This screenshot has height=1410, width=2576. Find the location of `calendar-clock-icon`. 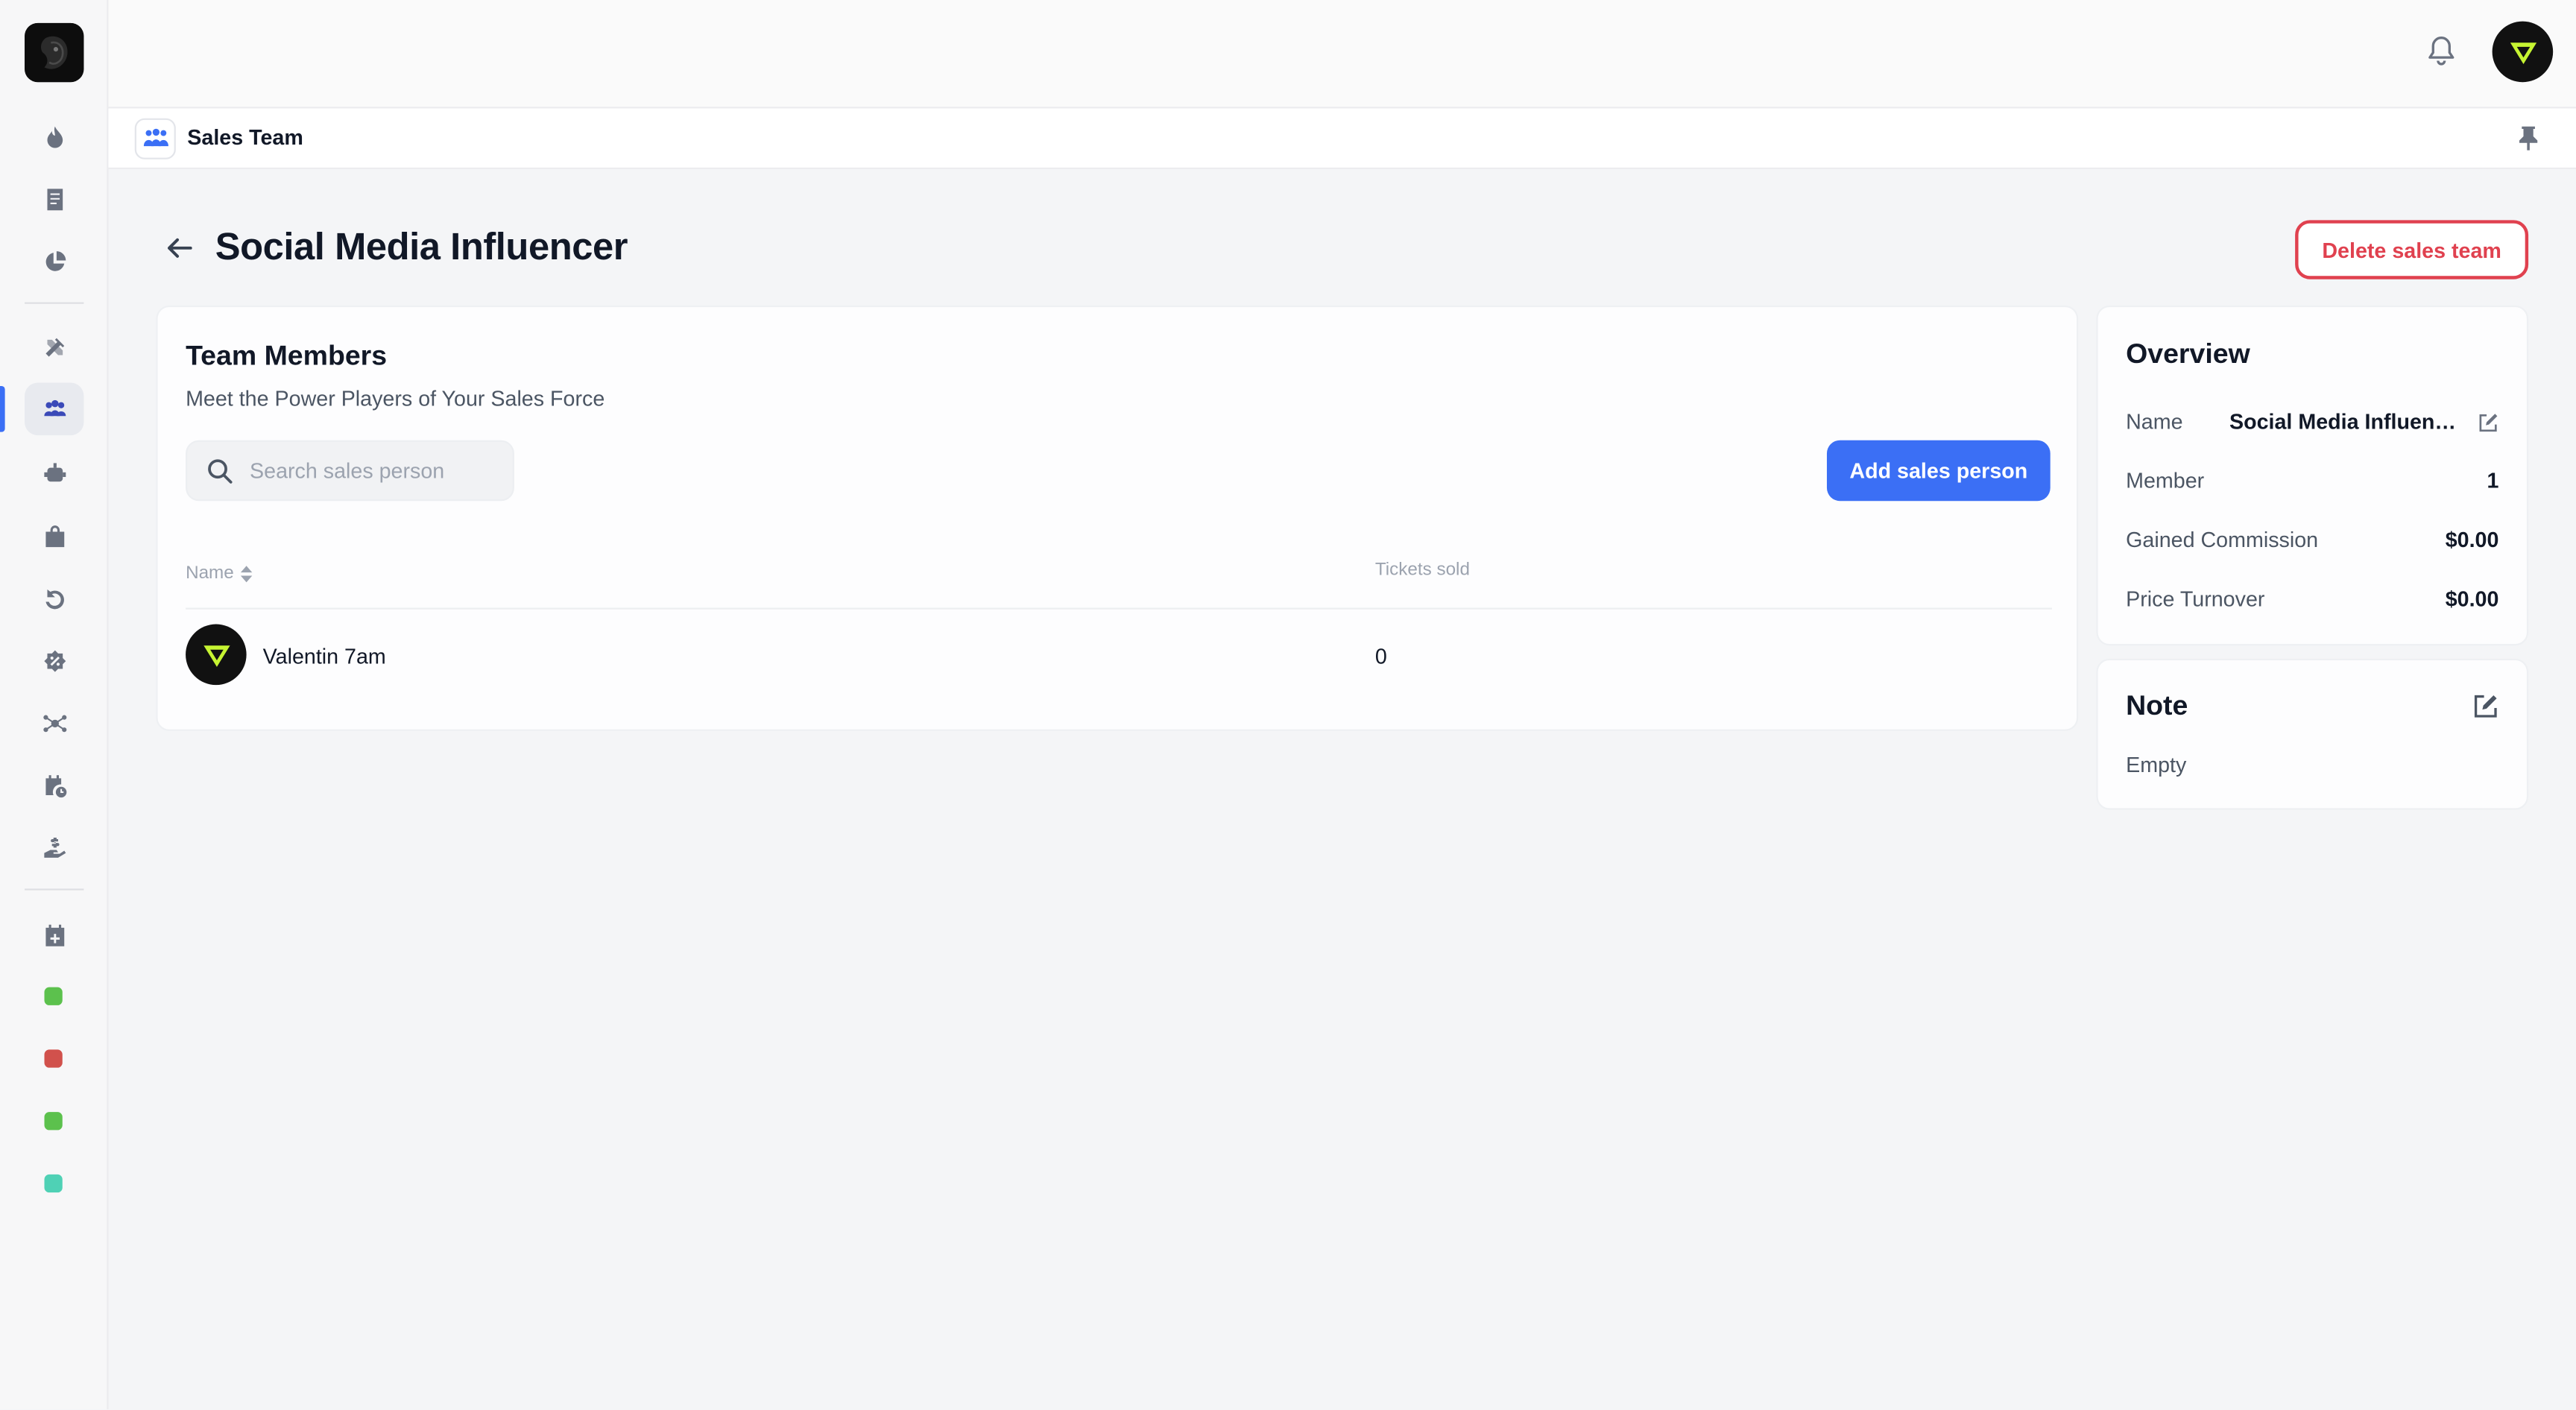

calendar-clock-icon is located at coordinates (56, 785).